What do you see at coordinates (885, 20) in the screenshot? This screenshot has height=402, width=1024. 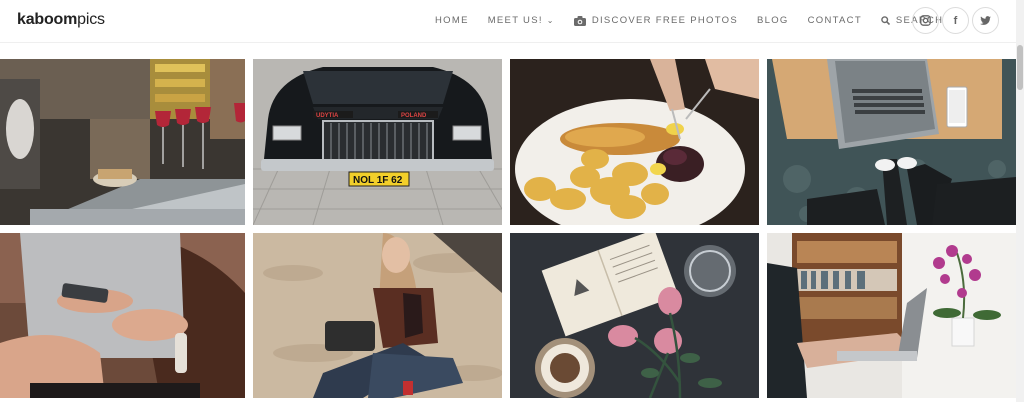 I see `search-icon` at bounding box center [885, 20].